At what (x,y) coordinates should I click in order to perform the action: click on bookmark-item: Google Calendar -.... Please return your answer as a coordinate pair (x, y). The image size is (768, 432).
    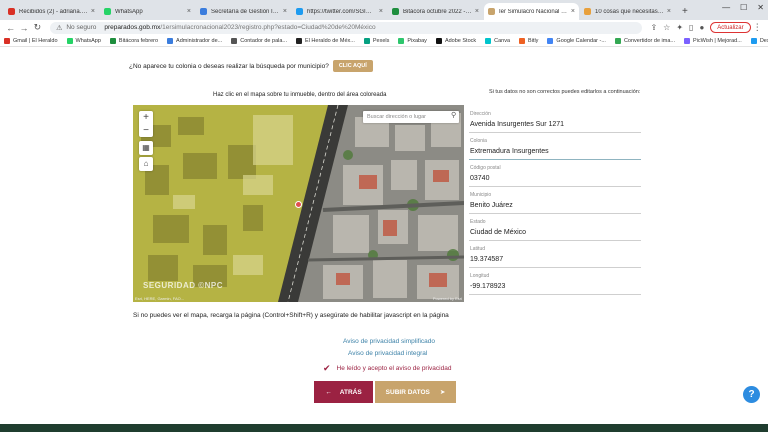
    Looking at the image, I should click on (576, 40).